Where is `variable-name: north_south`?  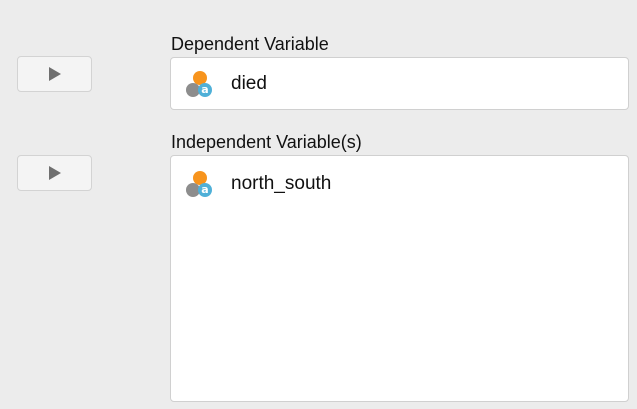 variable-name: north_south is located at coordinates (281, 183).